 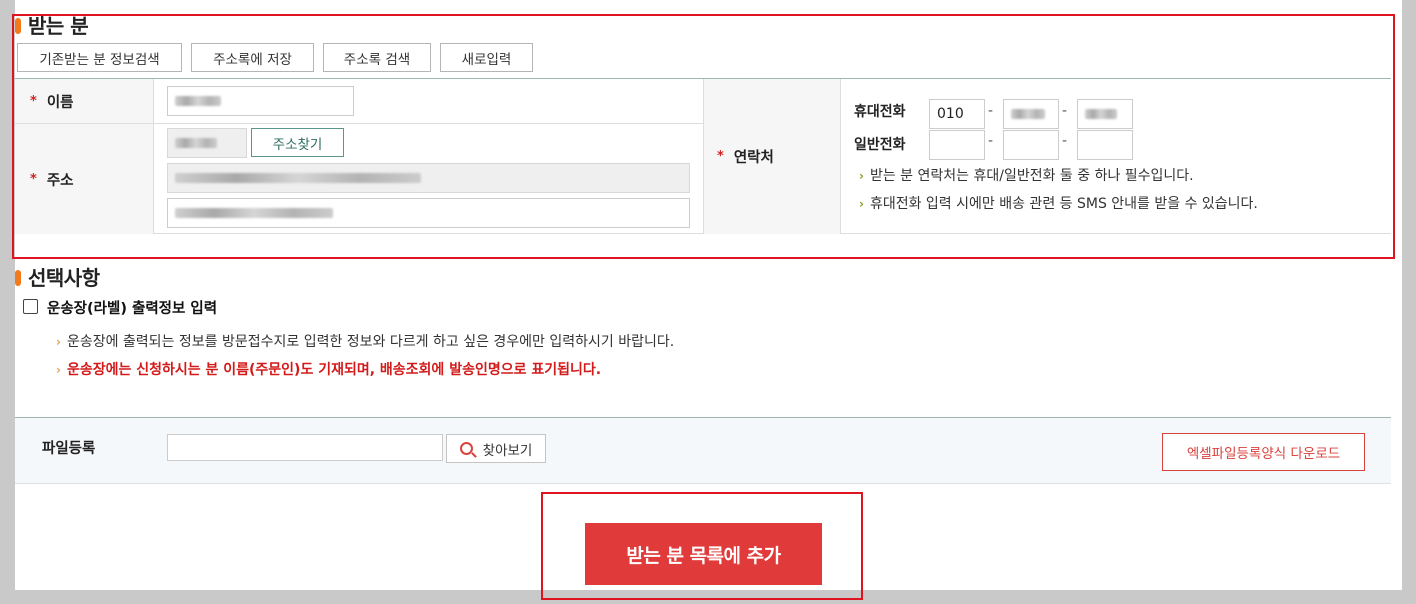 I want to click on waybill-info-checkbox-label: 운송장(라벨) 출력정보 입력, so click(x=132, y=307).